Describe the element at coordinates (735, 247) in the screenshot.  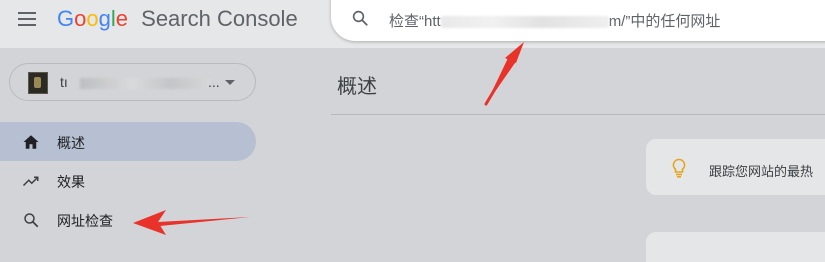
I see `content-card` at that location.